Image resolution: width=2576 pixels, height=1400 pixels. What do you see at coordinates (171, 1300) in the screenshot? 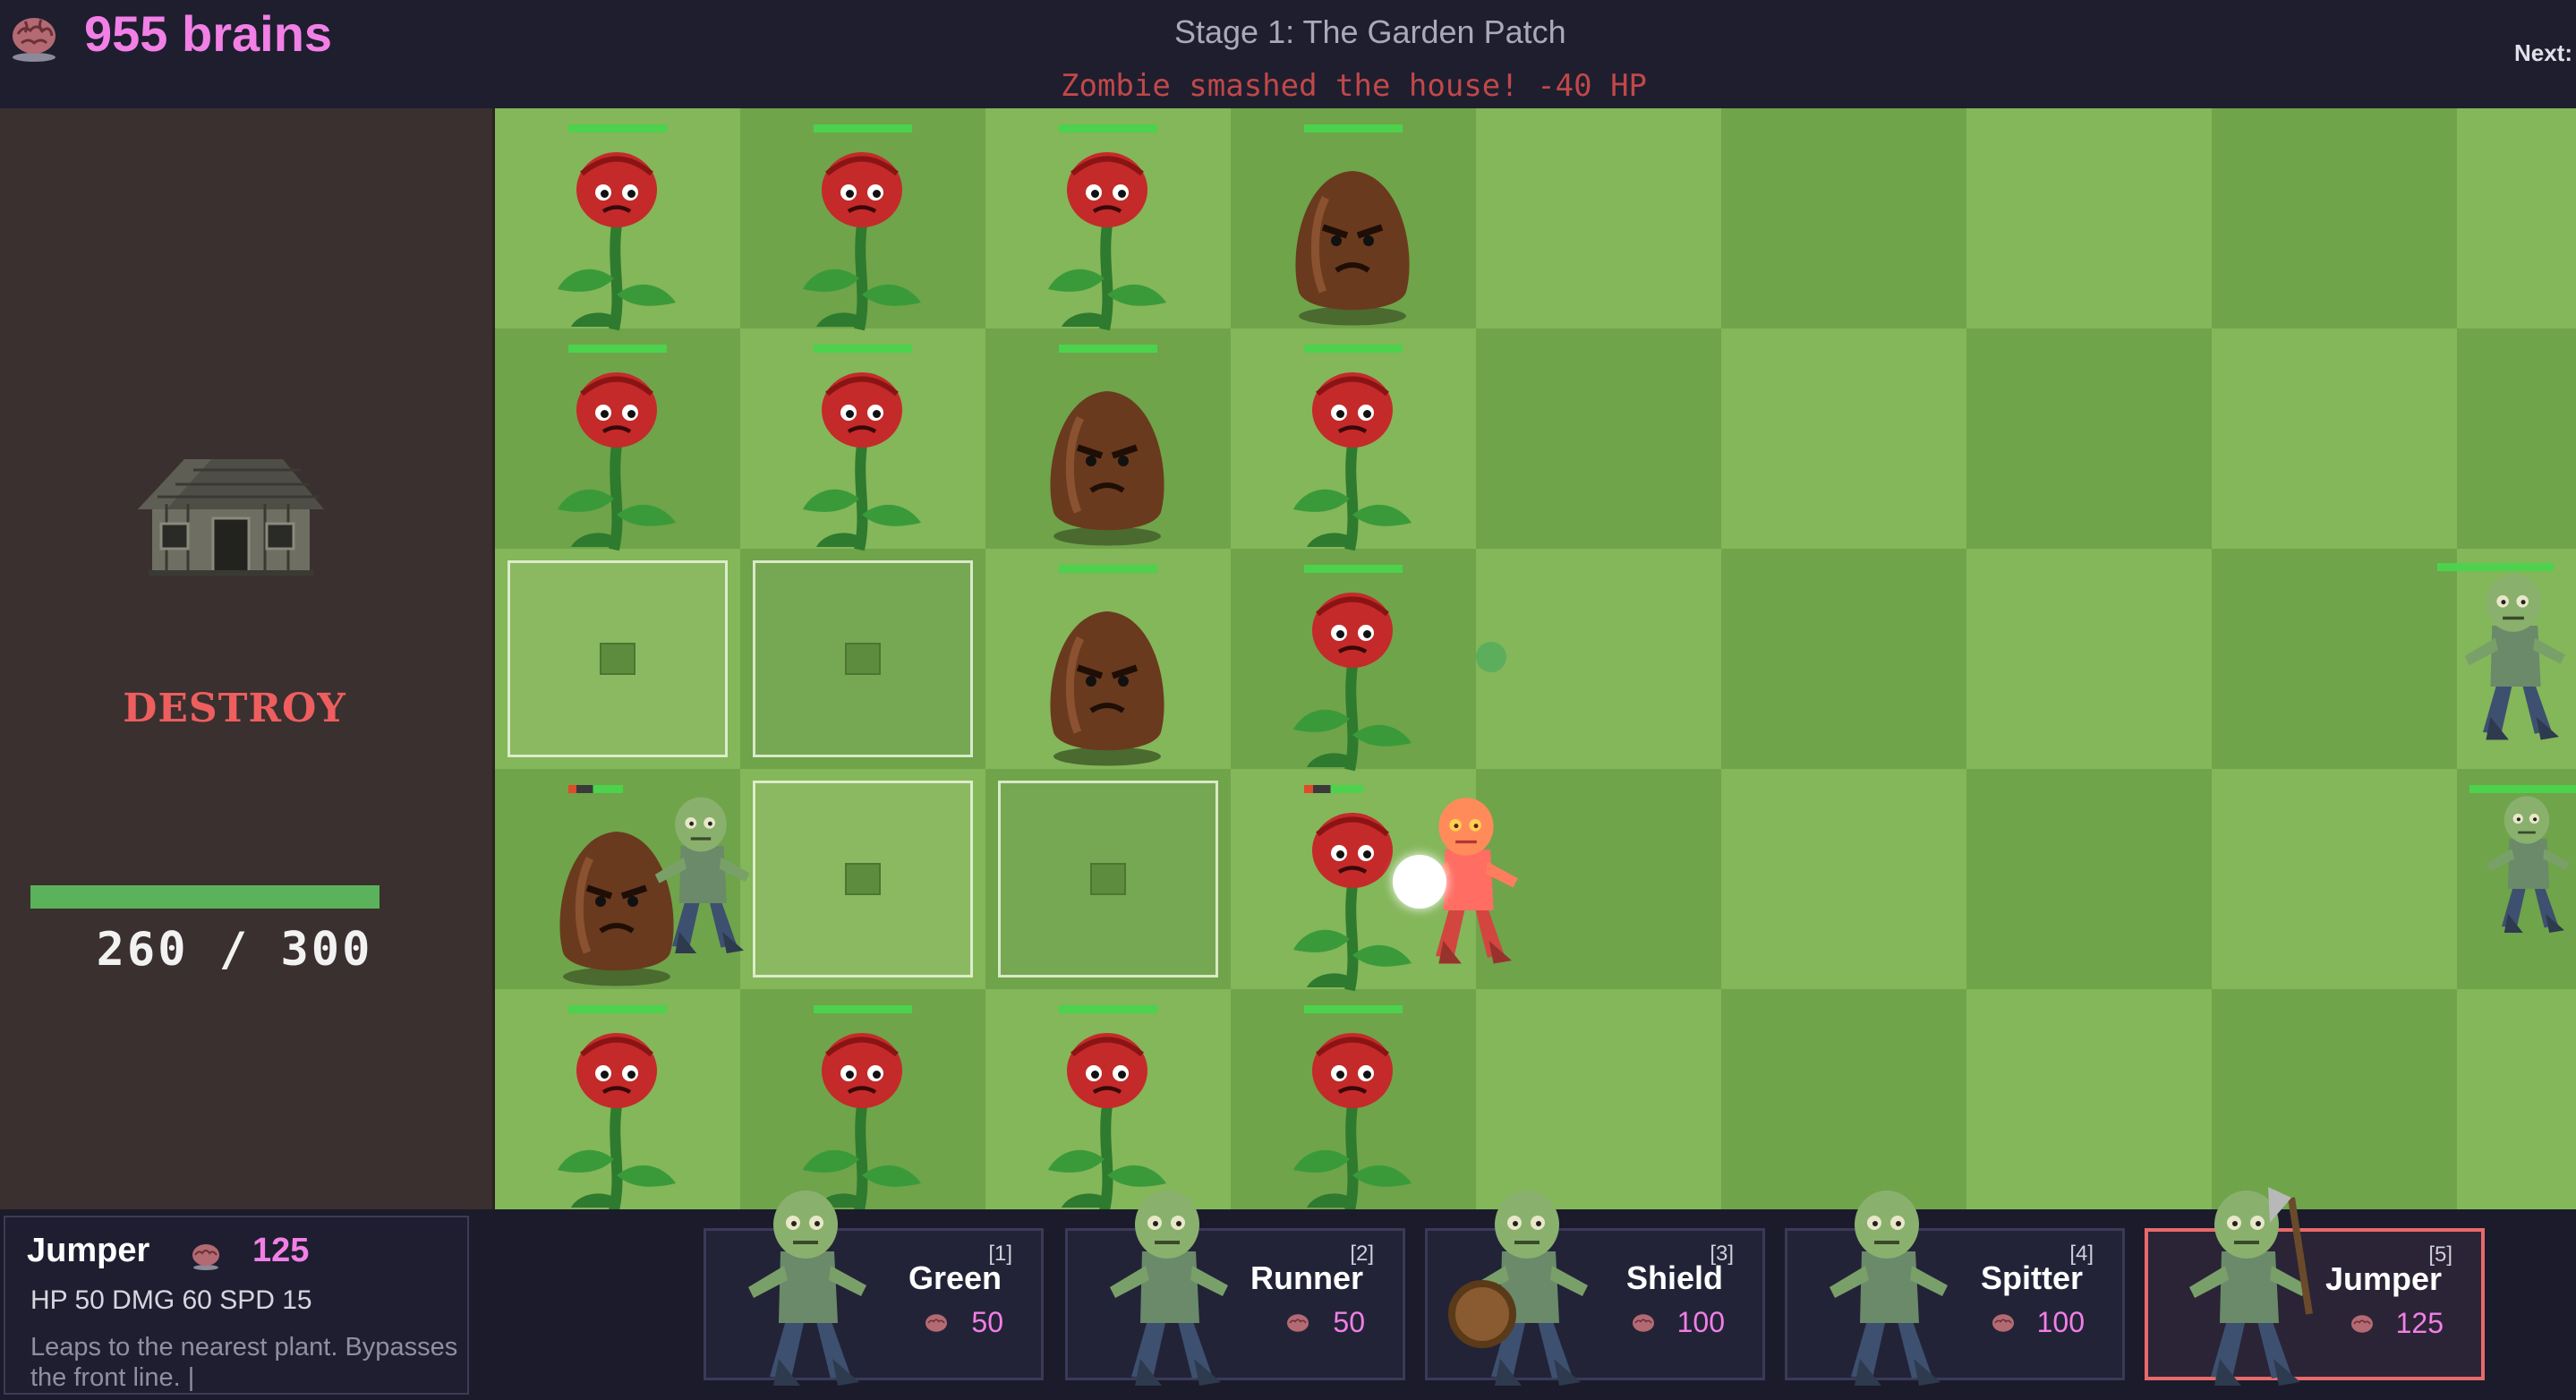
I see `unit-info-stats: HP 50 DMG 60 SPD 15` at bounding box center [171, 1300].